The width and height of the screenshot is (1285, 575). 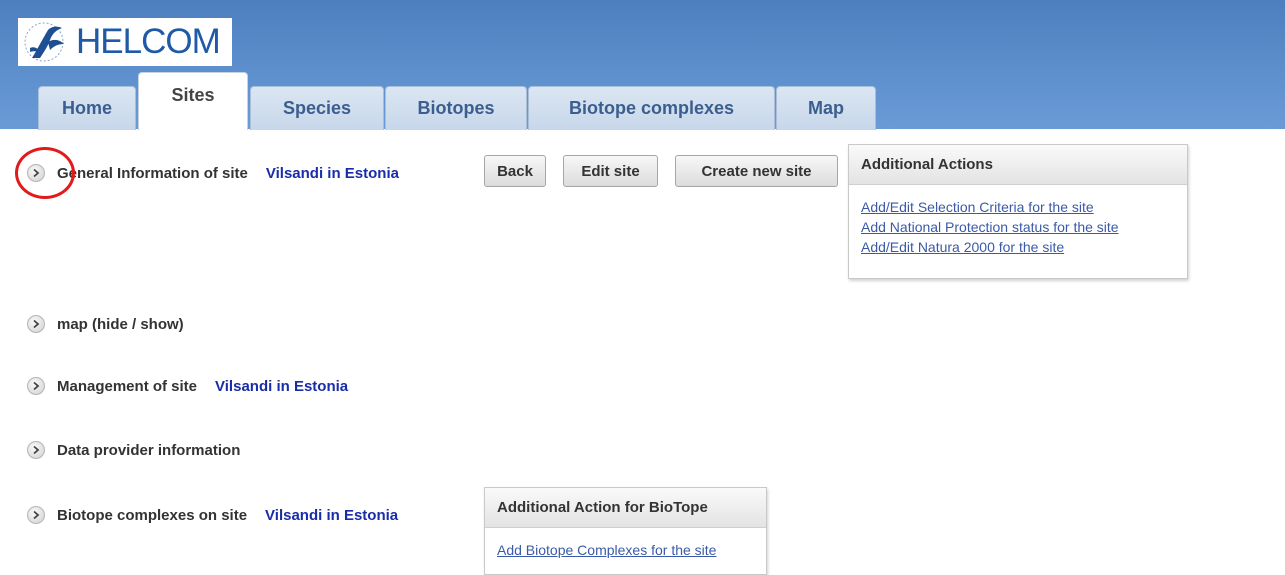 I want to click on edit-site-button: Edit site, so click(x=610, y=171).